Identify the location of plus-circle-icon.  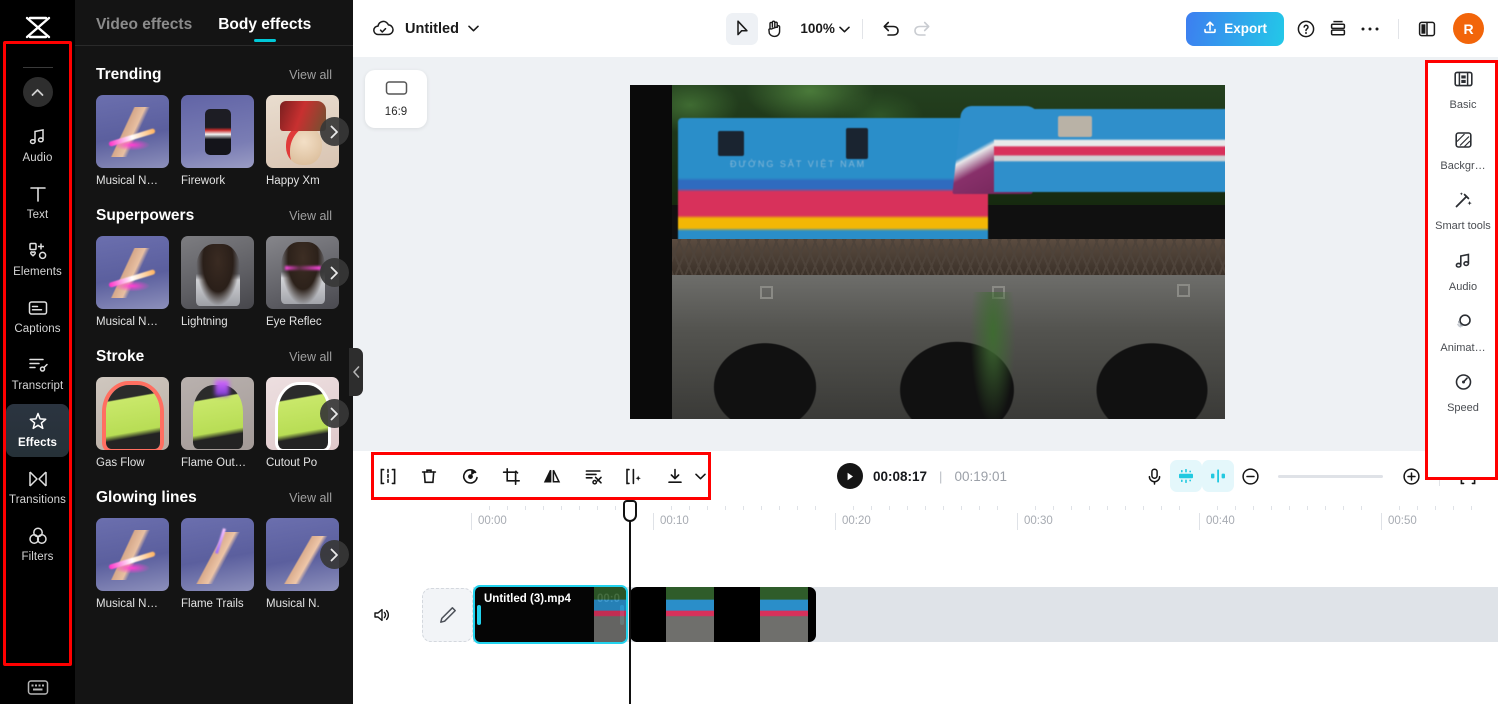
(1411, 476).